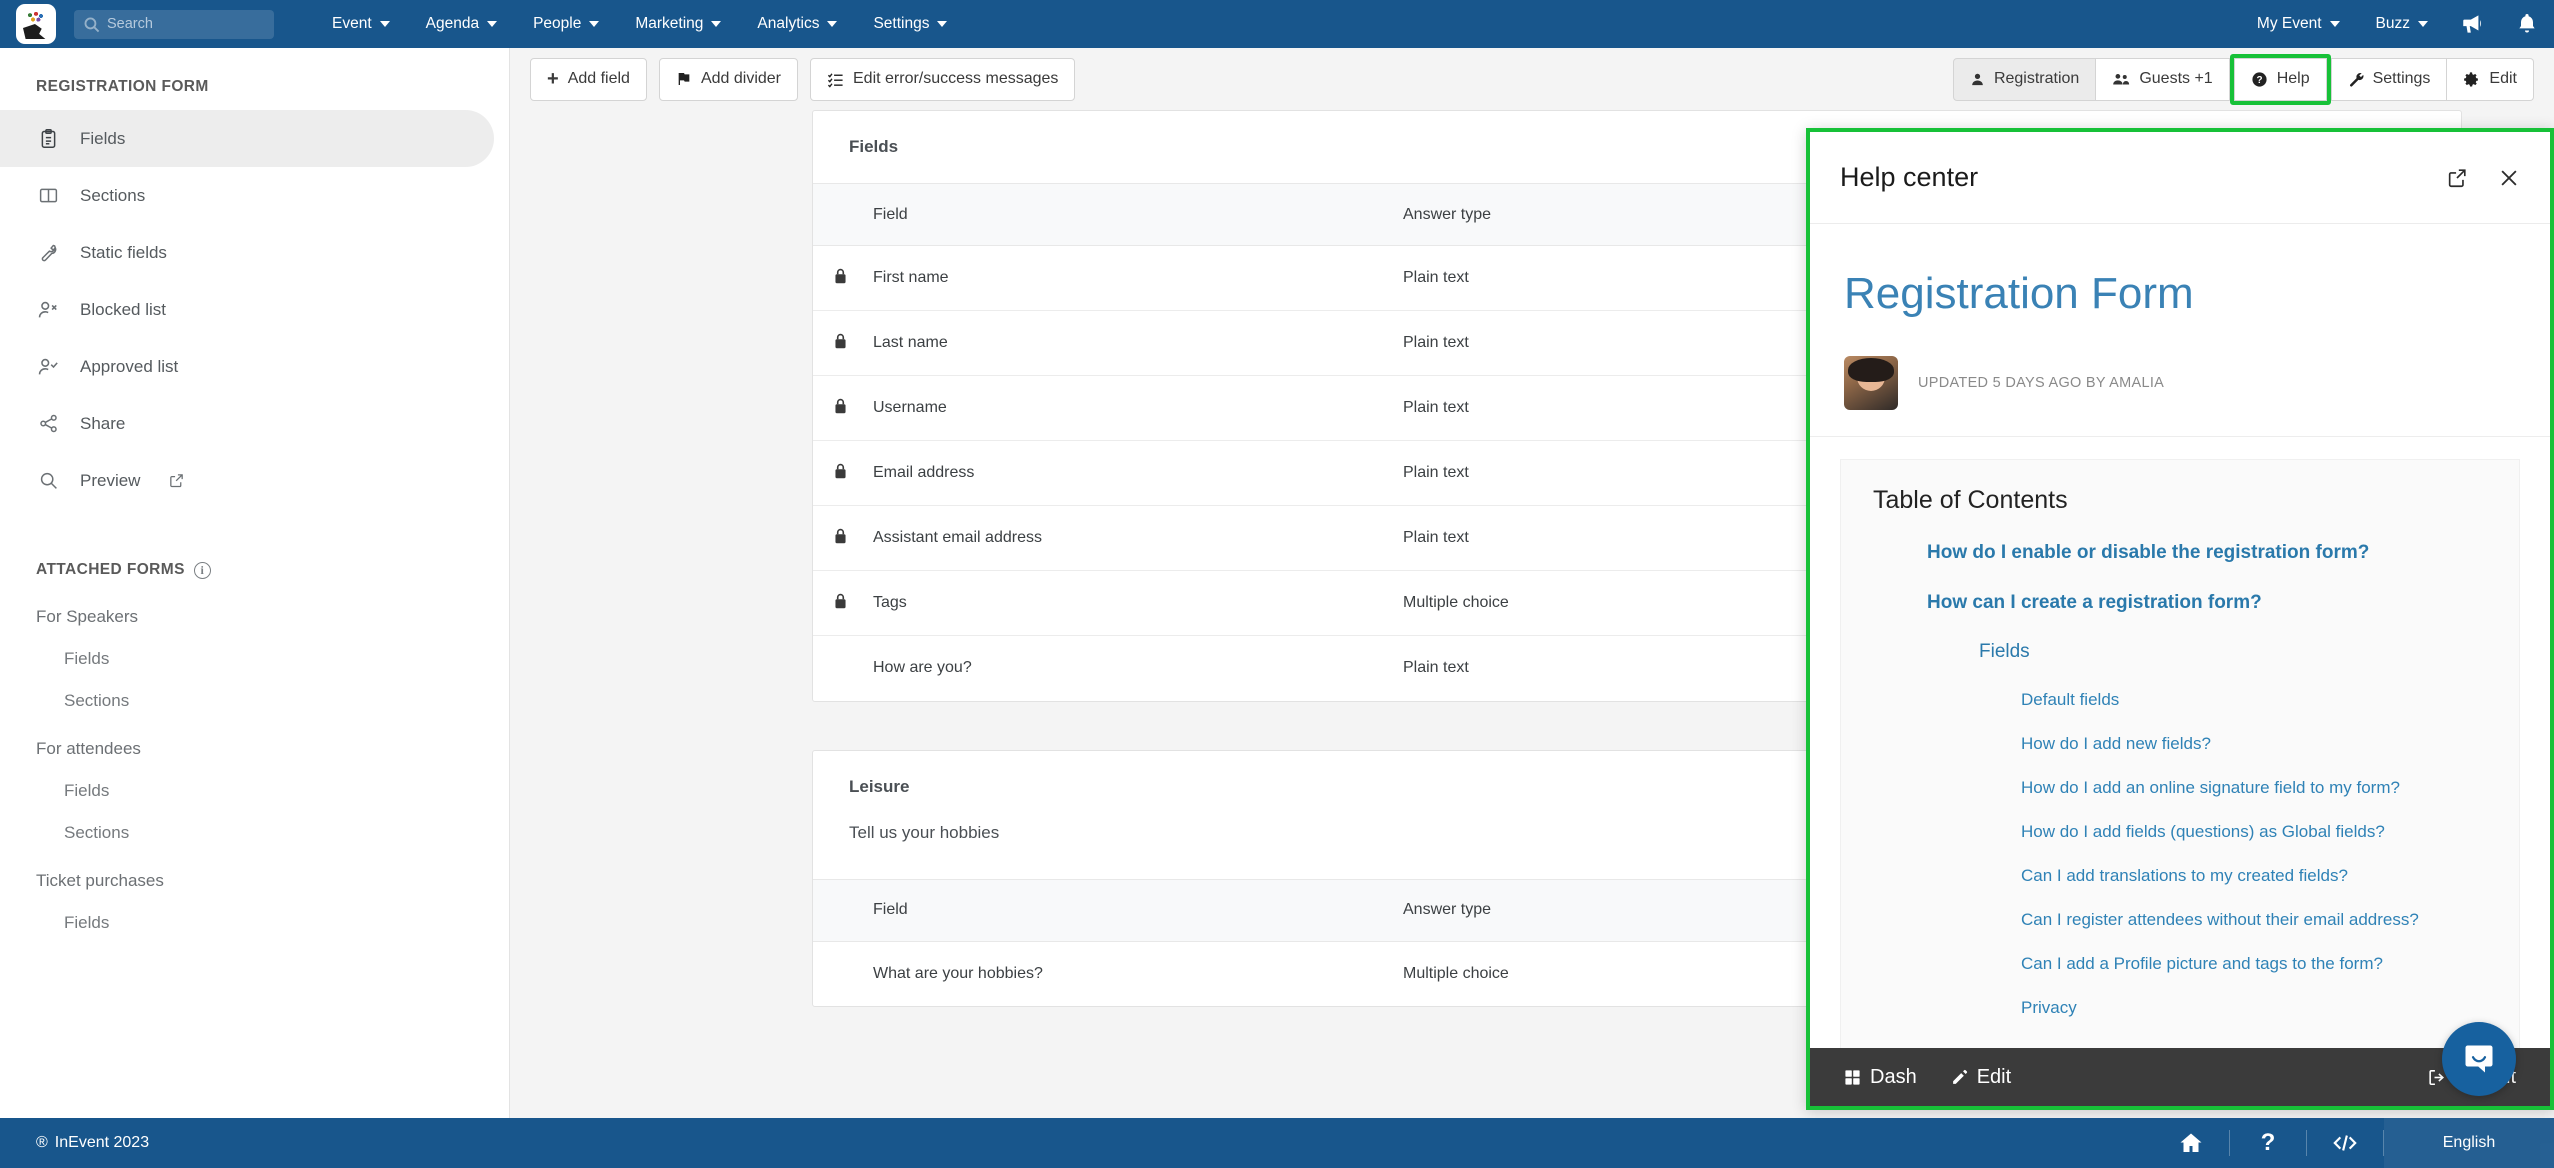 The image size is (2554, 1168). Describe the element at coordinates (254, 648) in the screenshot. I see `attached-link-speakers-fields: Fields` at that location.